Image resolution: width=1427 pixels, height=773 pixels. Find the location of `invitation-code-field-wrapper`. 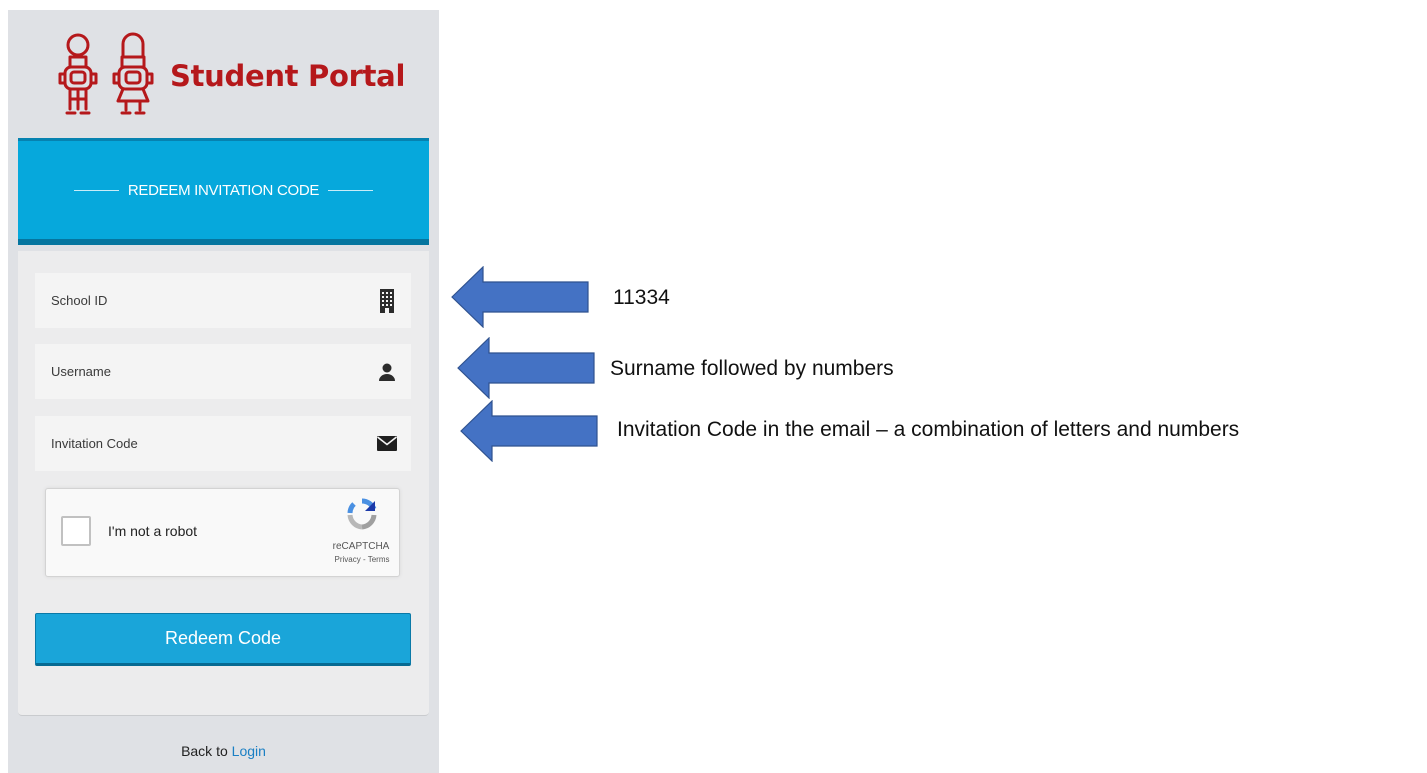

invitation-code-field-wrapper is located at coordinates (223, 443).